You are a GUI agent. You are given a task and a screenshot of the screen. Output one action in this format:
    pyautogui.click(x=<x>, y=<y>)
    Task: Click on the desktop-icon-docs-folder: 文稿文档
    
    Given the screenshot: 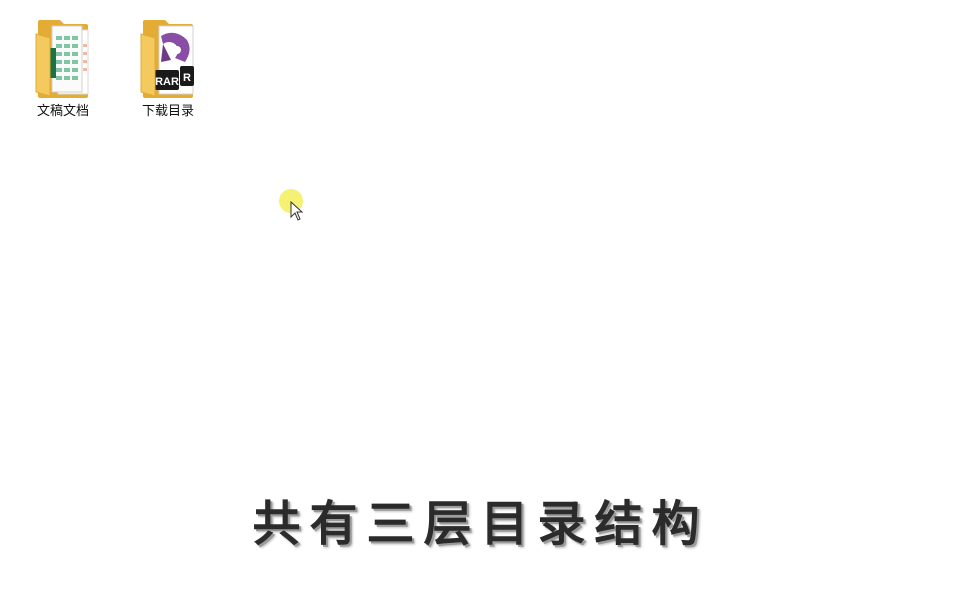 What is the action you would take?
    pyautogui.click(x=63, y=69)
    